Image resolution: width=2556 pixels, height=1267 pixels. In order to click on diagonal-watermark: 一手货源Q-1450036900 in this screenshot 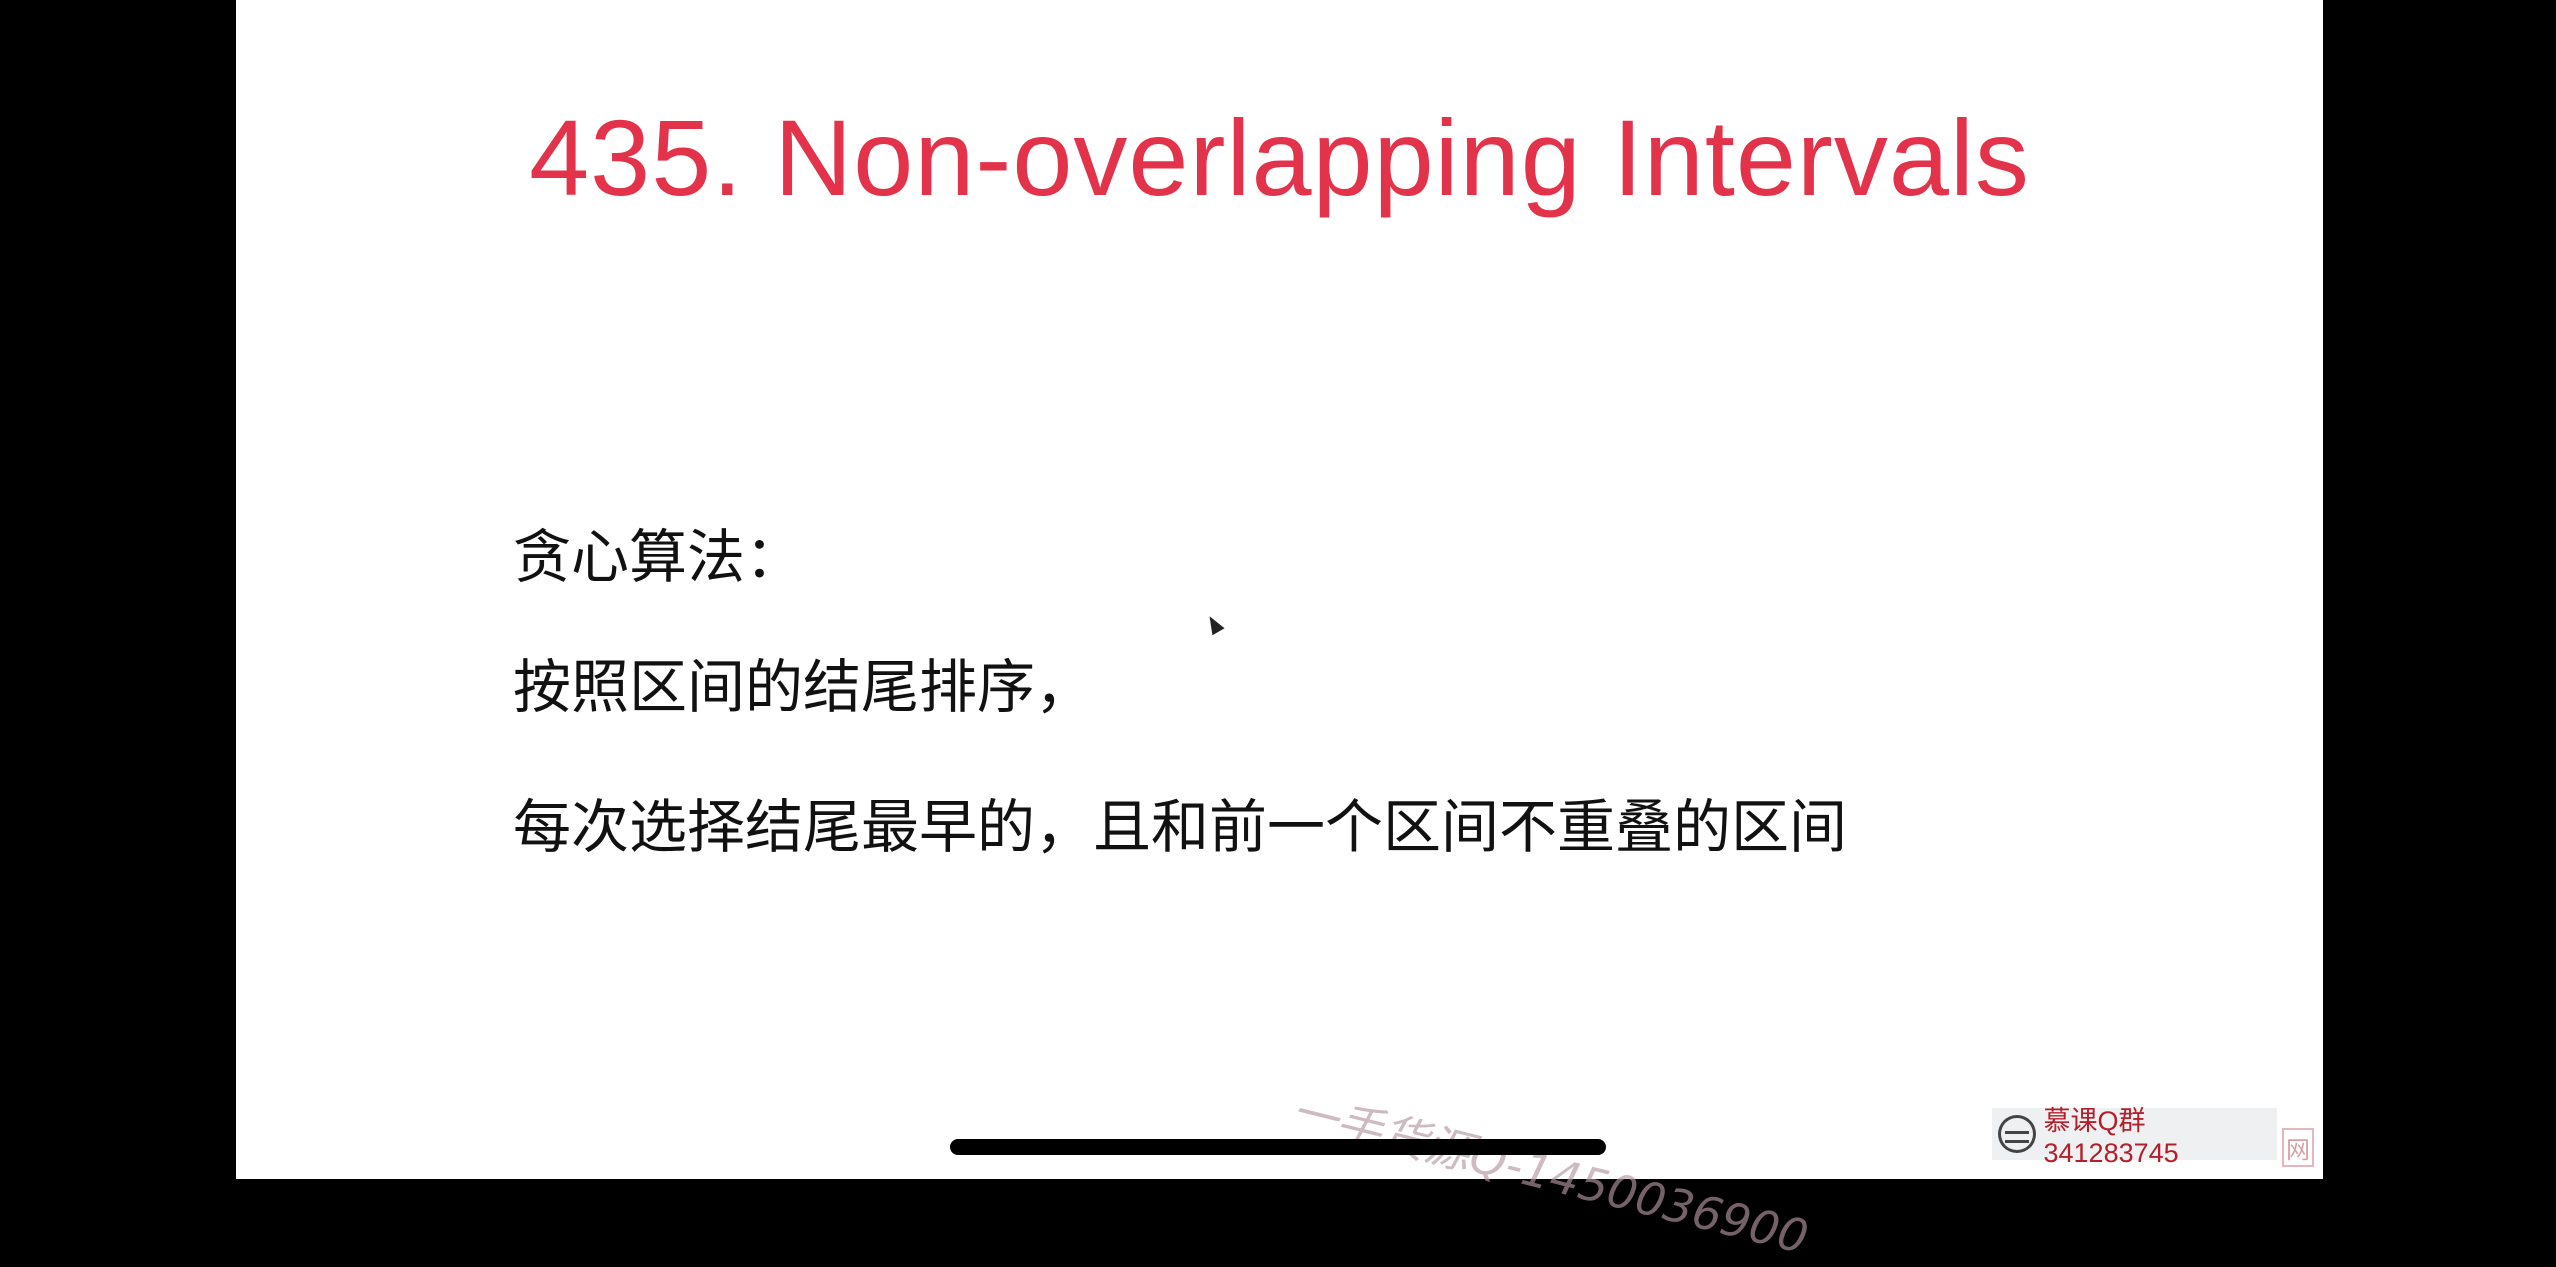, I will do `click(1549, 1174)`.